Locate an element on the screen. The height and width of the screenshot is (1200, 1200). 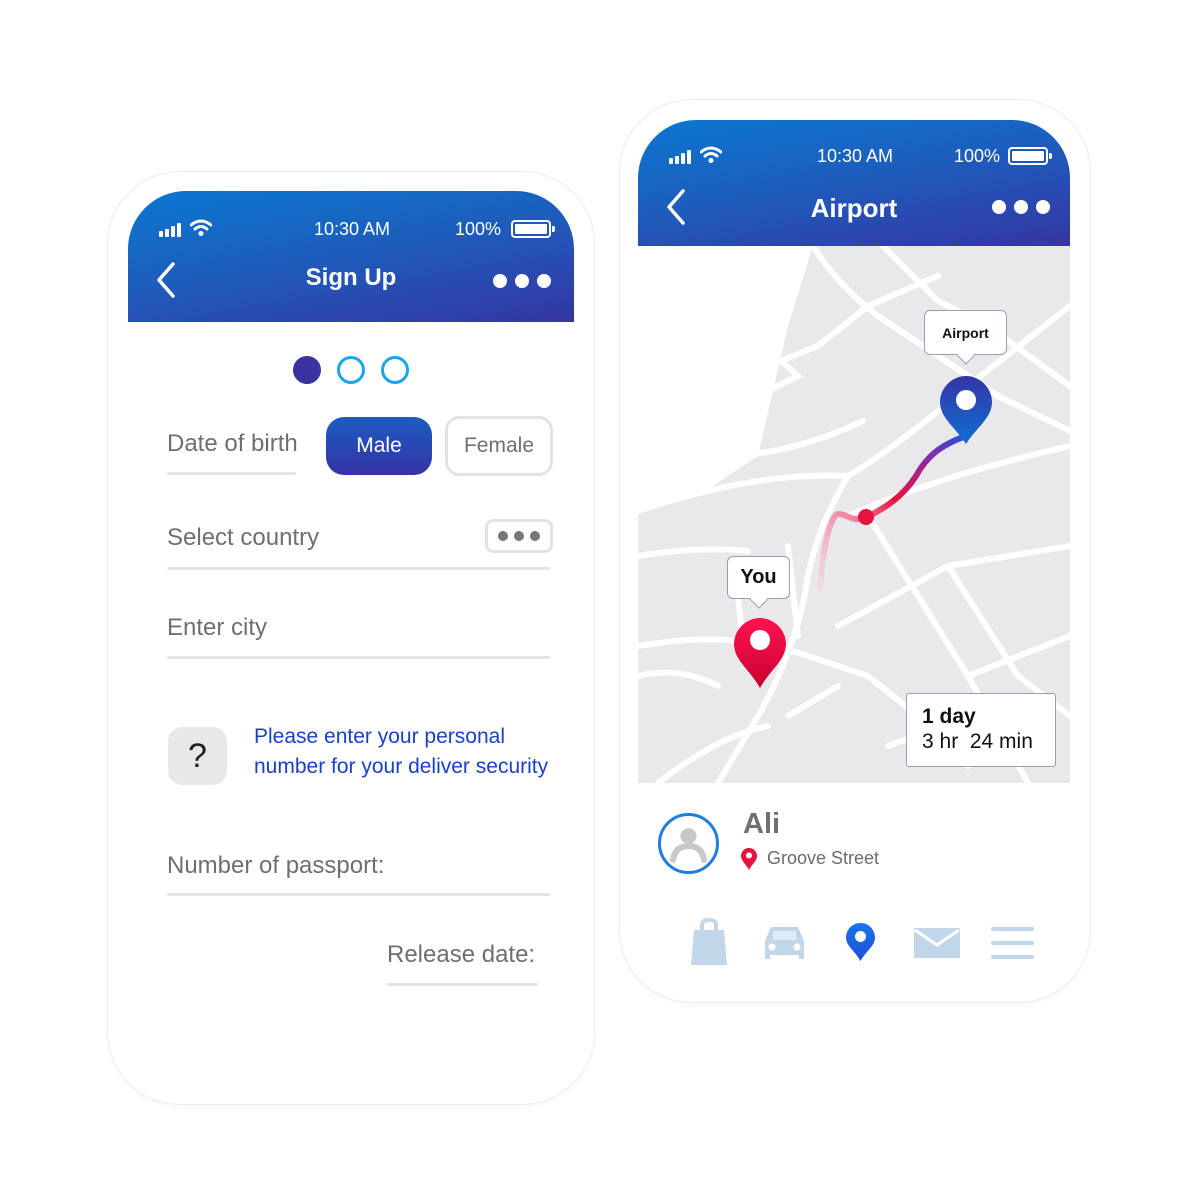
country-options-button is located at coordinates (519, 536).